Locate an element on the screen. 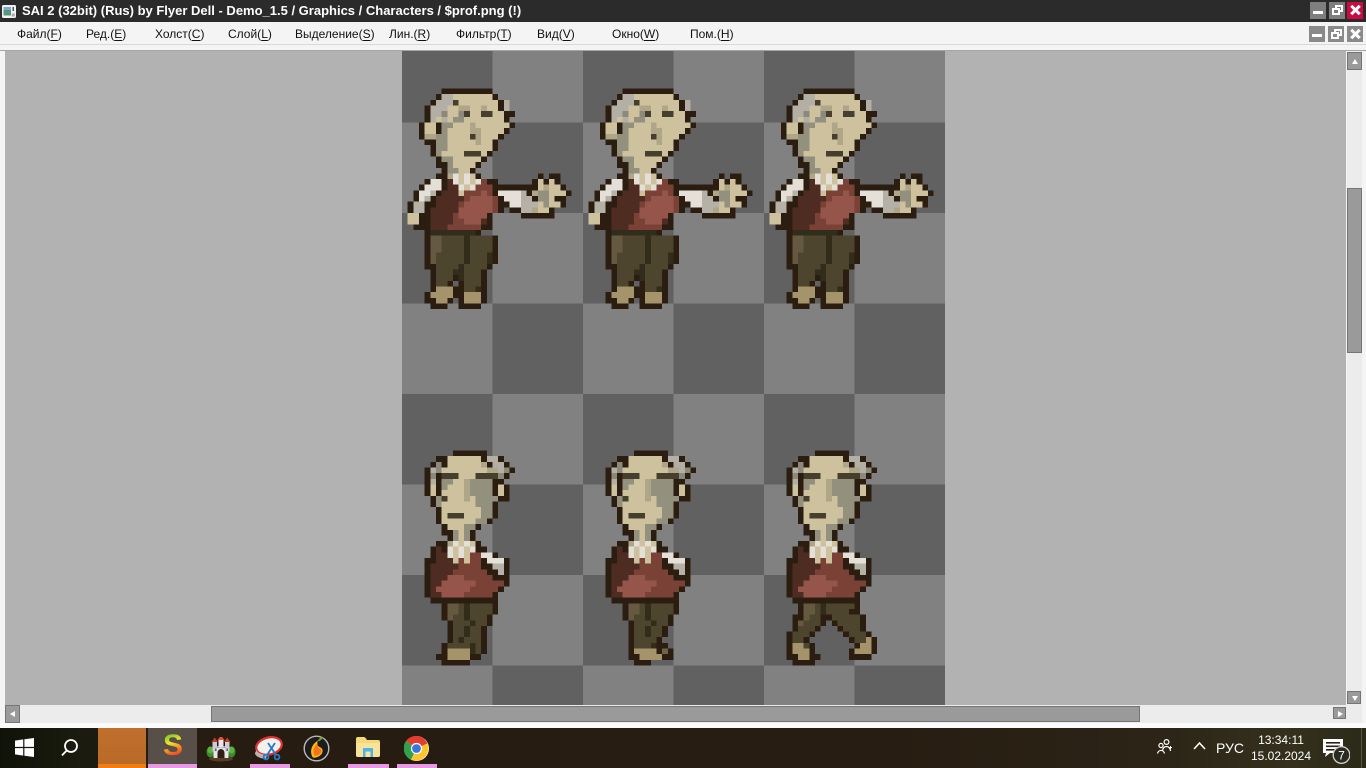 The width and height of the screenshot is (1366, 768). svg-text: 7 is located at coordinates (1341, 756).